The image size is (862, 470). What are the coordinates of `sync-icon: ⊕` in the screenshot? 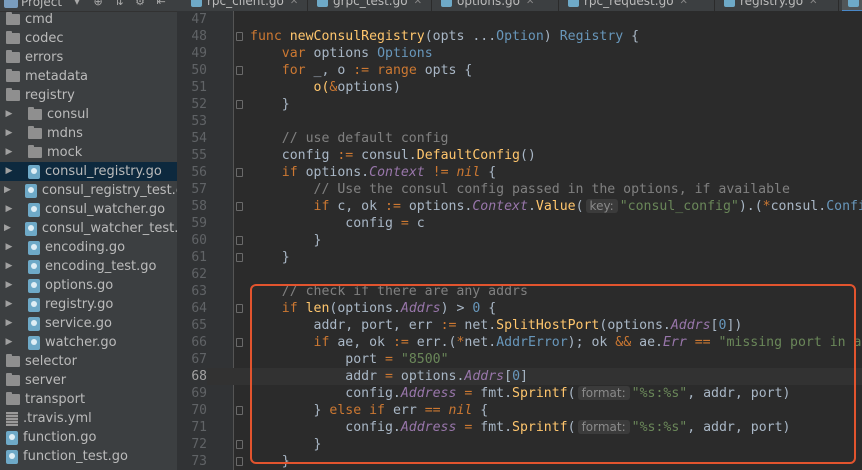 It's located at (98, 4).